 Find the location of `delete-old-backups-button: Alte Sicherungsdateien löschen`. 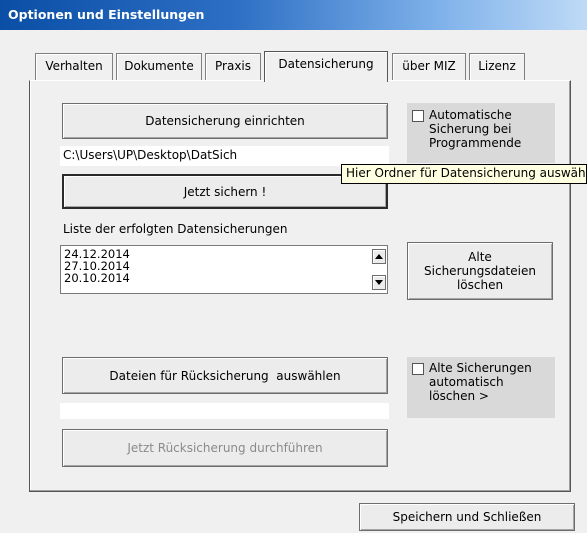

delete-old-backups-button: Alte Sicherungsdateien löschen is located at coordinates (480, 271).